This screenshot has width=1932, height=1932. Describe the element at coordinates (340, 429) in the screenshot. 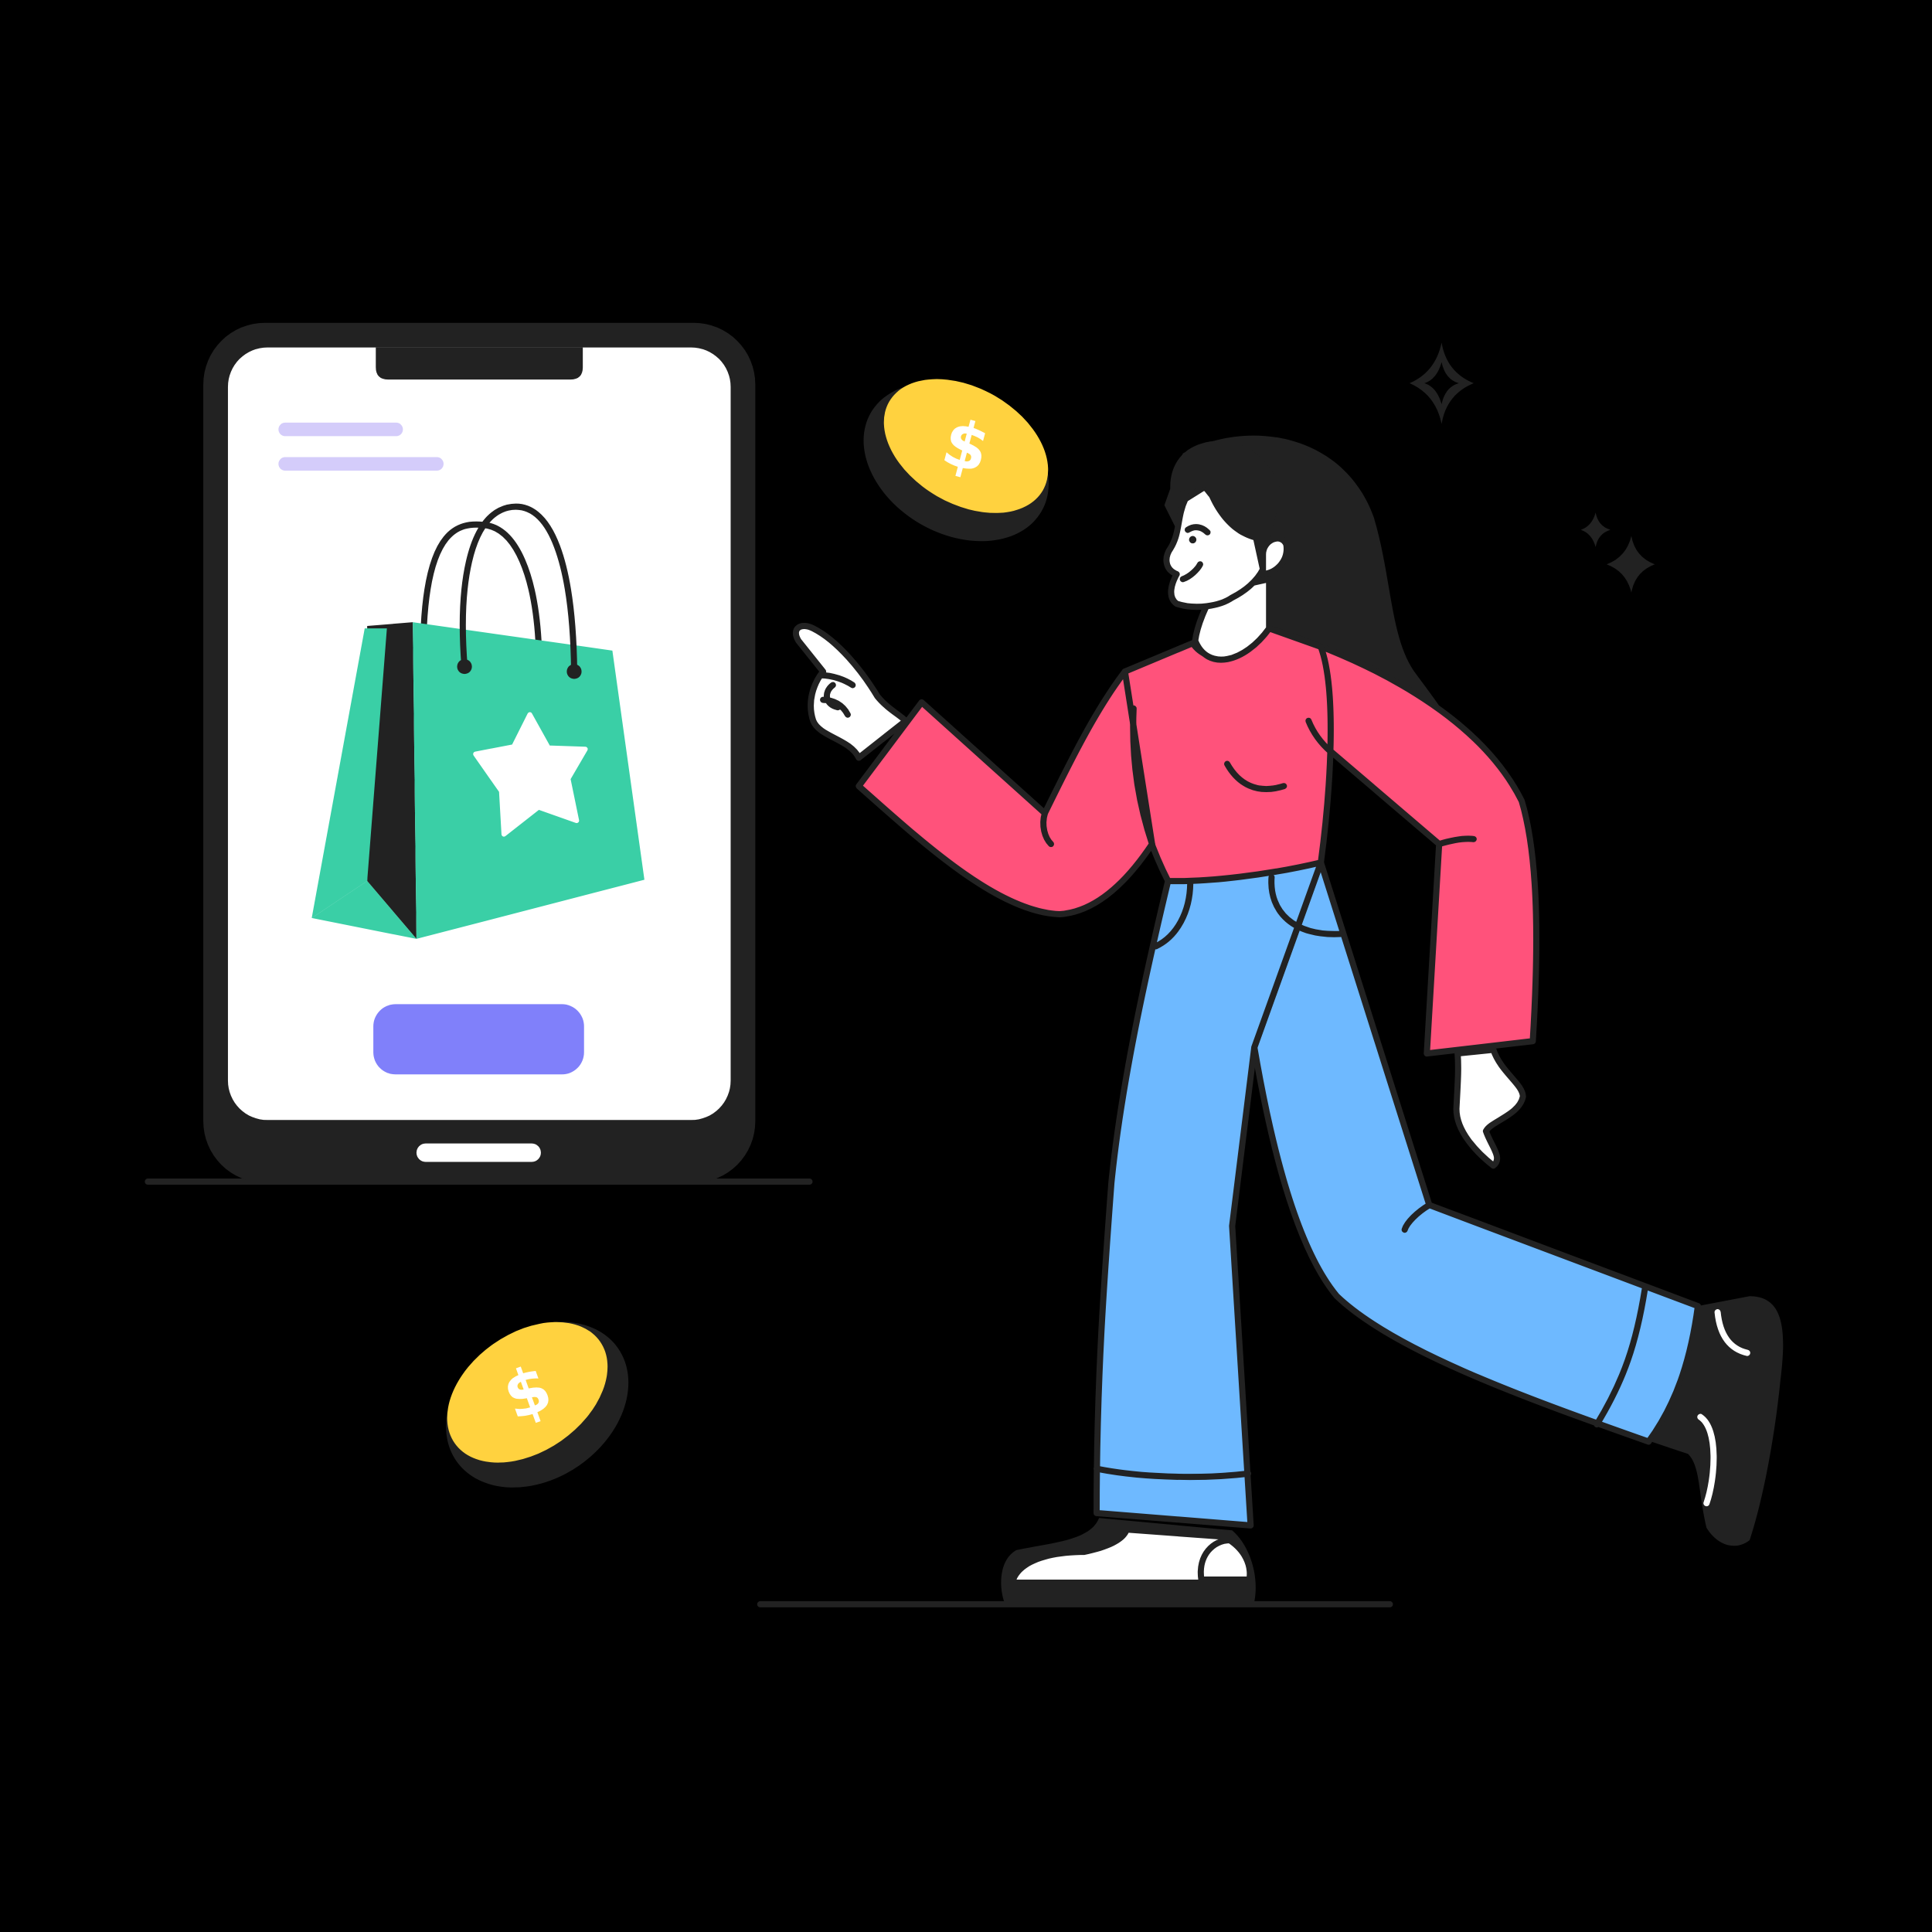

I see `product-title-placeholder` at that location.